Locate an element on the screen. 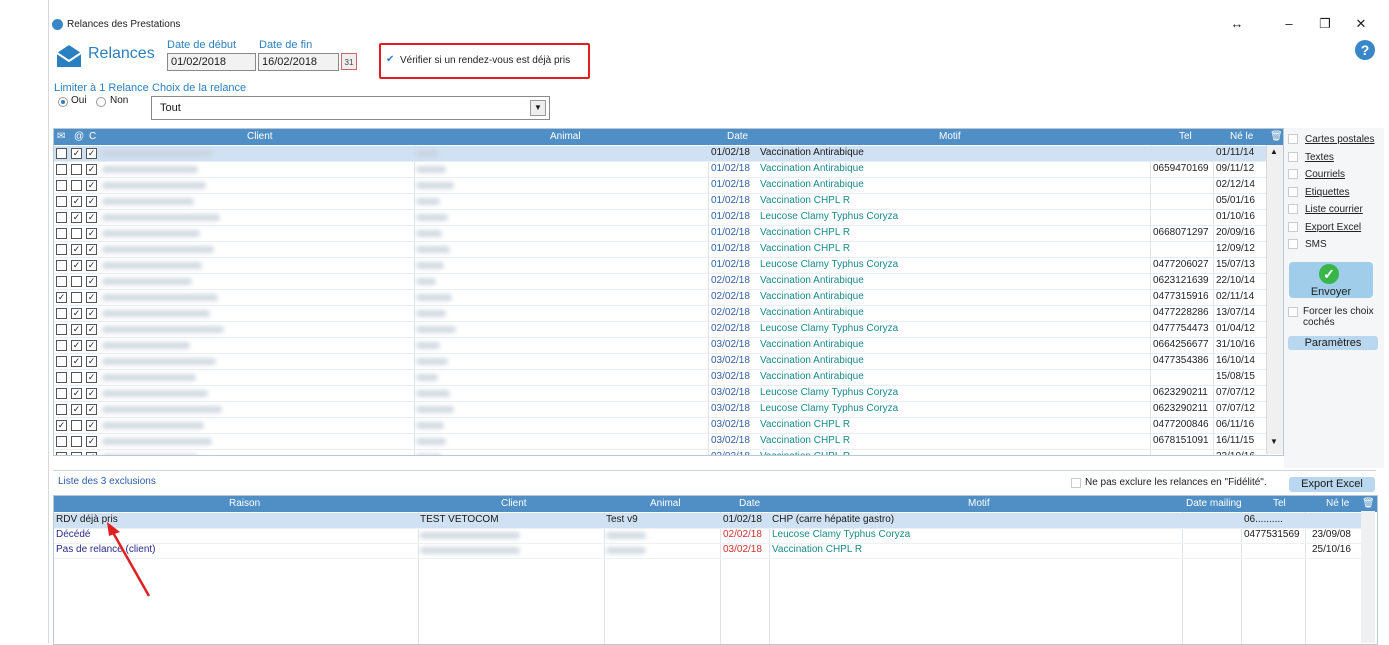 Image resolution: width=1389 pixels, height=645 pixels. radio-oui is located at coordinates (63, 102).